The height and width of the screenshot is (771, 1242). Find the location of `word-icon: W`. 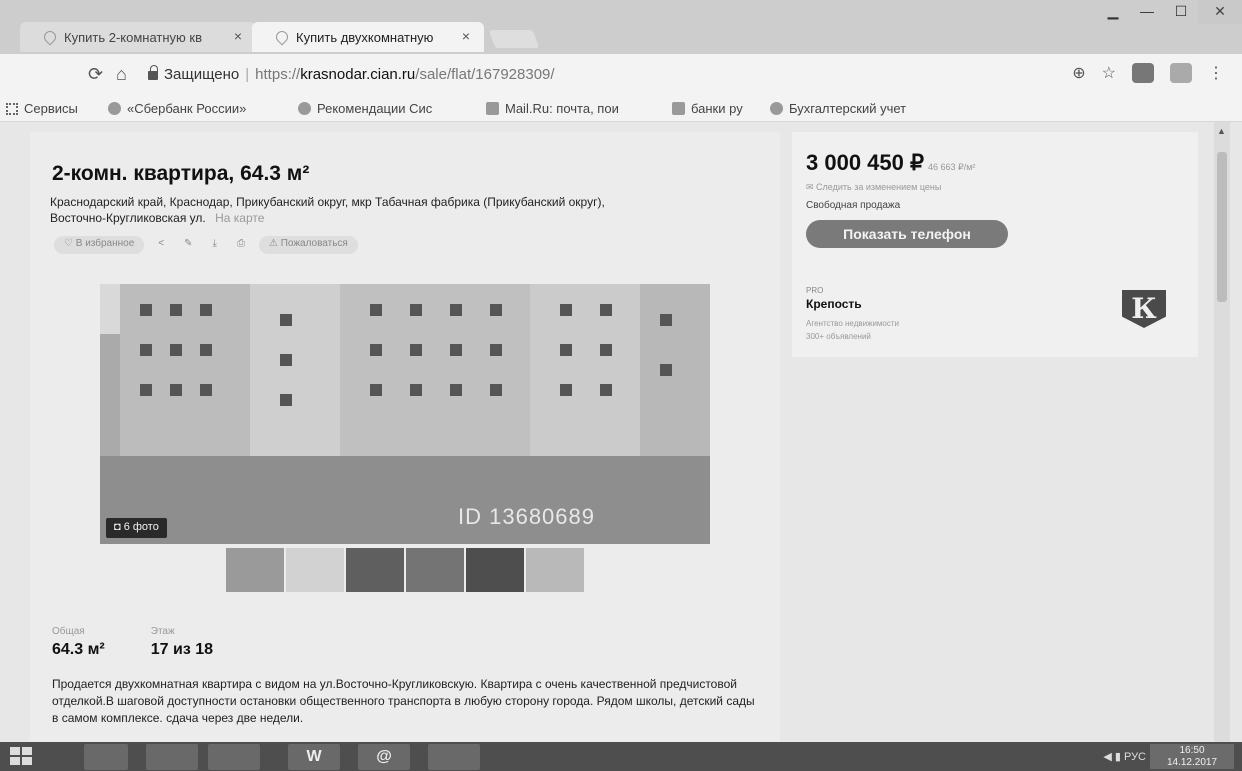

word-icon: W is located at coordinates (314, 757).